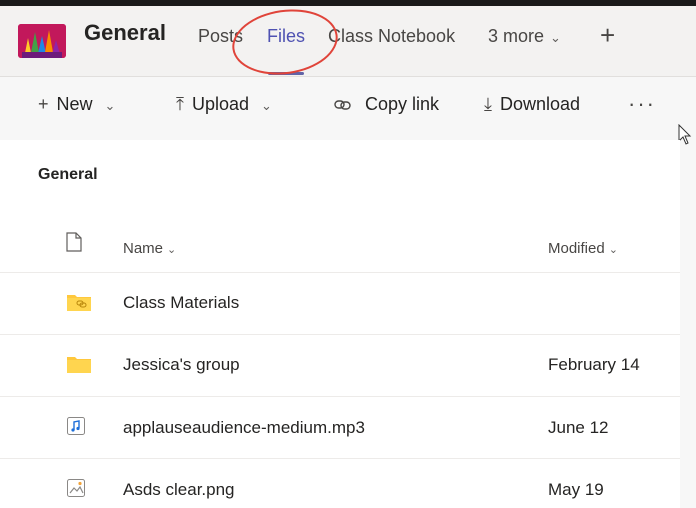 The height and width of the screenshot is (508, 696). What do you see at coordinates (180, 104) in the screenshot?
I see `upload-icon: ⤒` at bounding box center [180, 104].